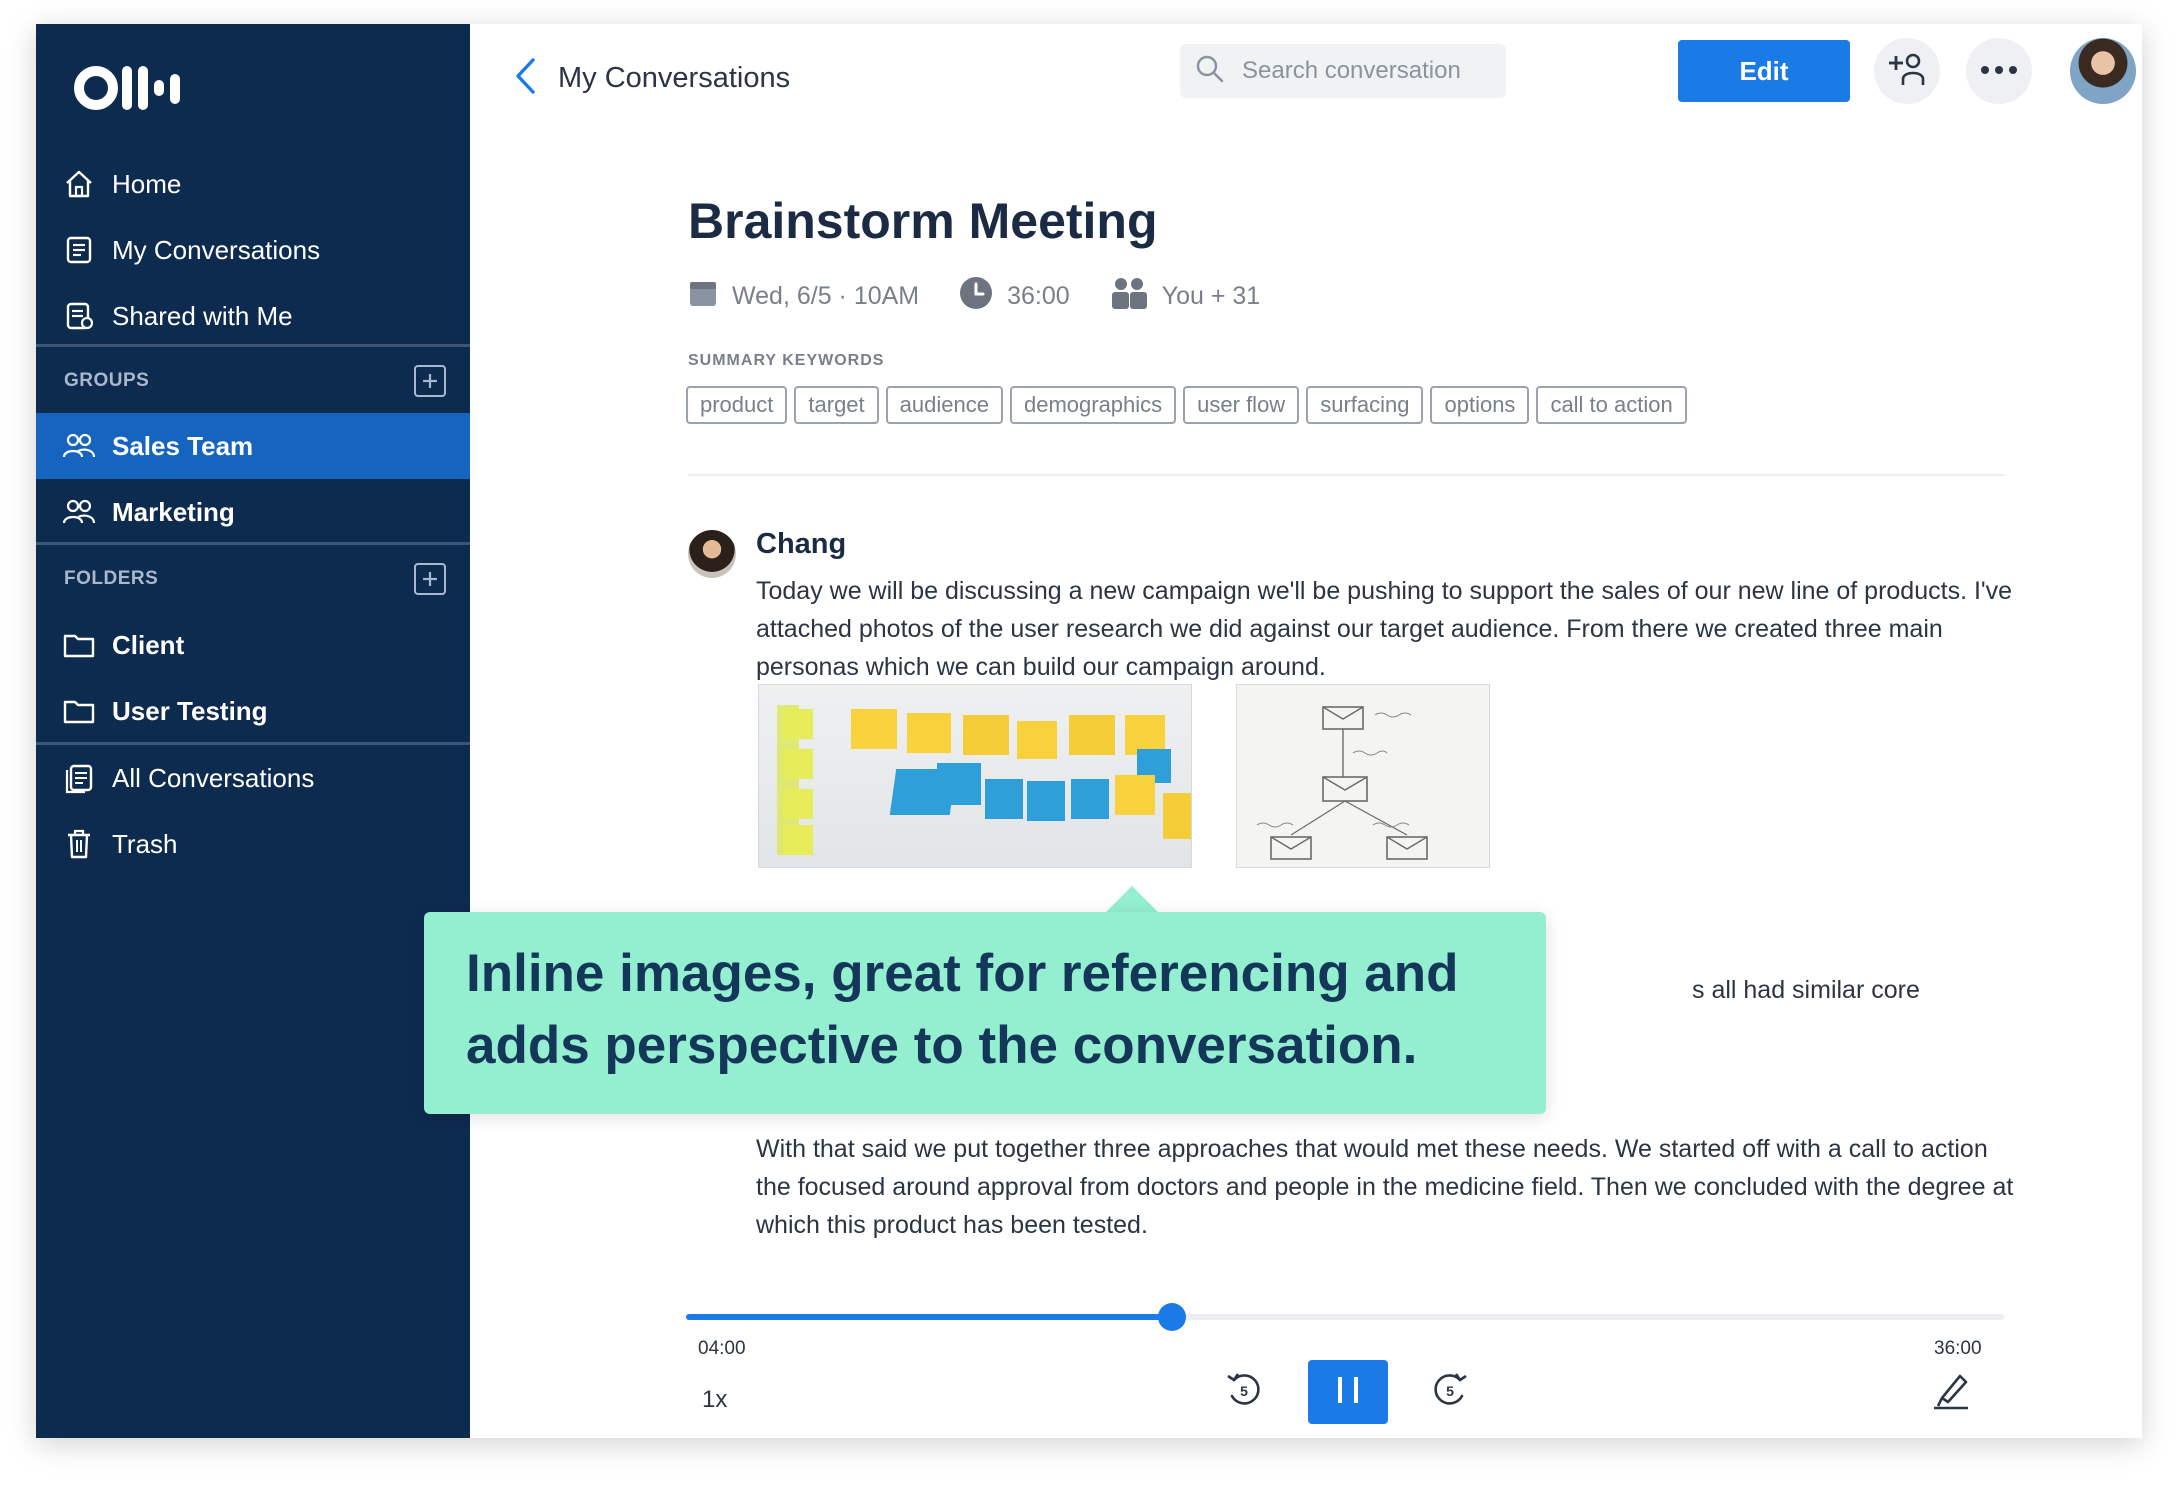 This screenshot has height=1485, width=2178. I want to click on add-person-icon, so click(1907, 71).